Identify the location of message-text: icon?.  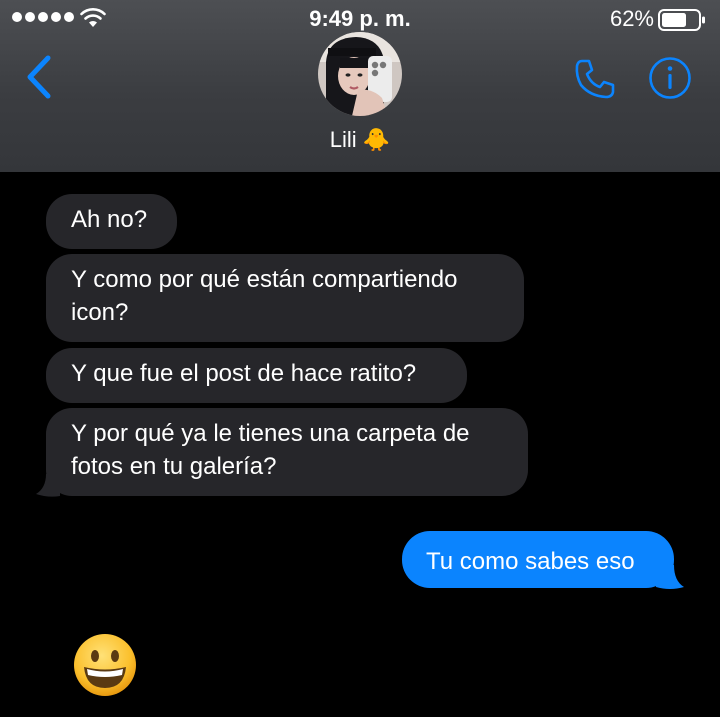
(100, 312).